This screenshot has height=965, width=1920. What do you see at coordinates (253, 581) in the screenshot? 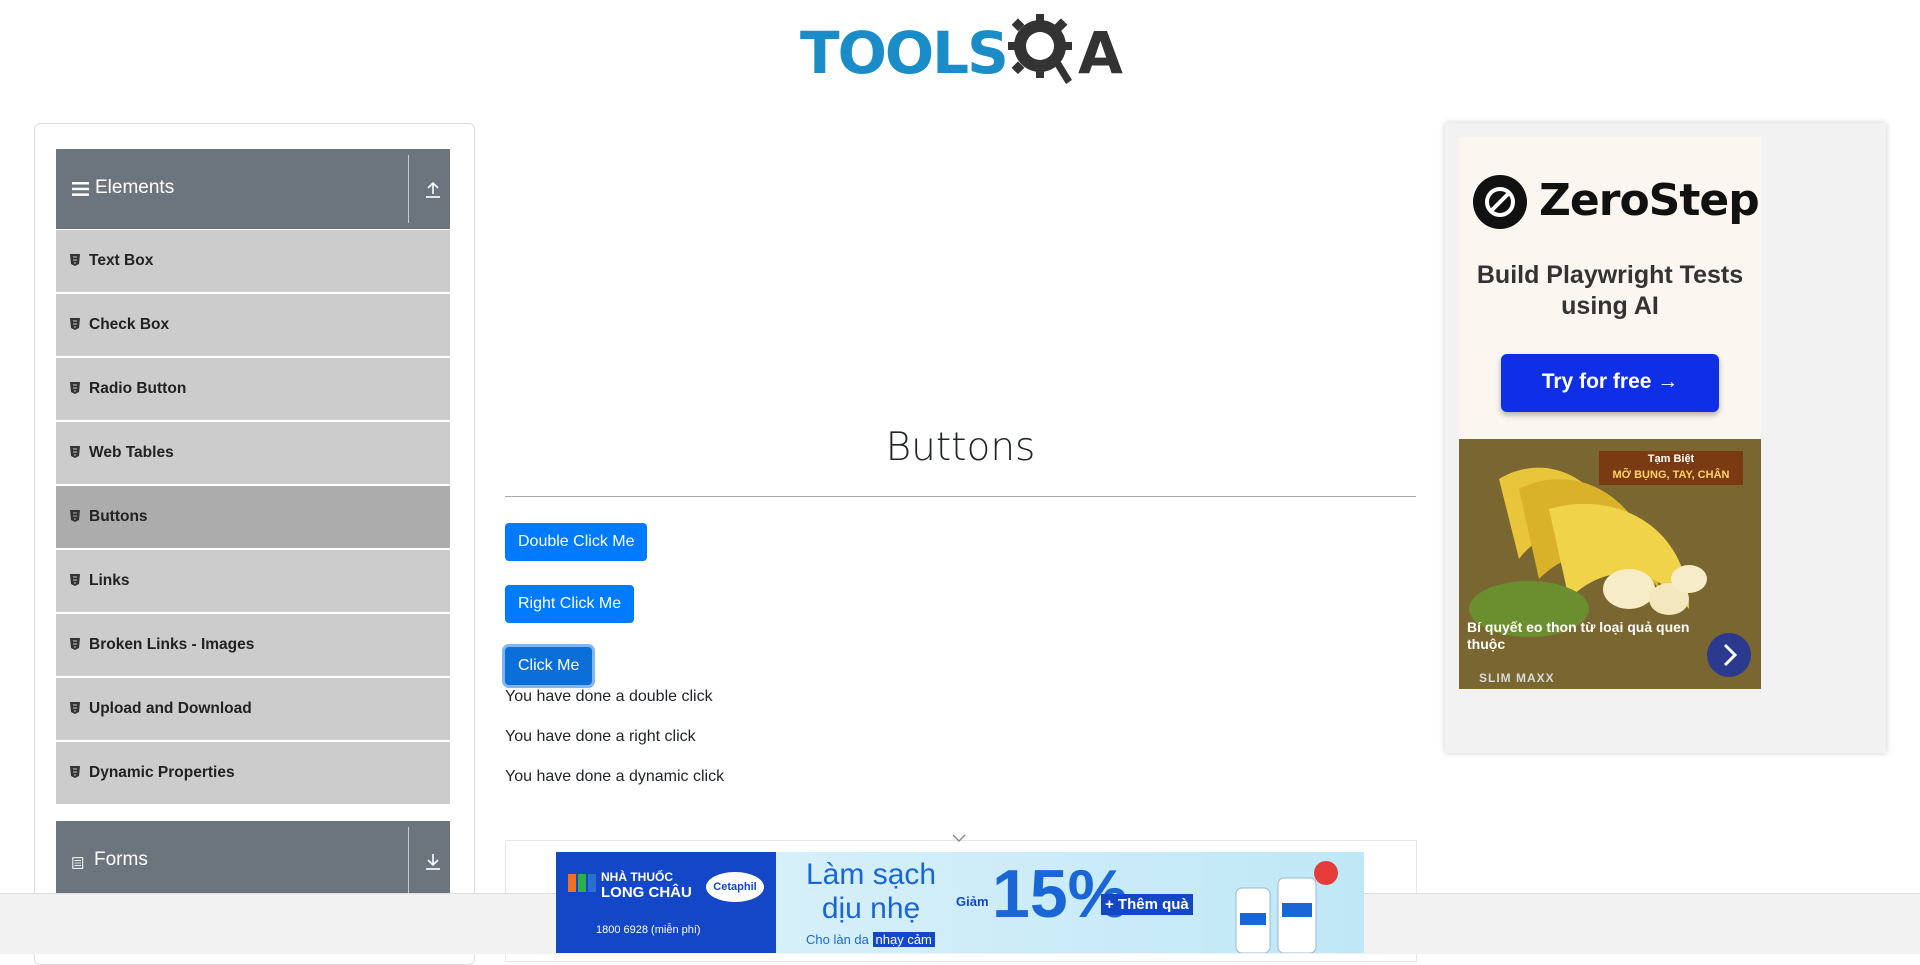
I see `sidebar-item-links: Links` at bounding box center [253, 581].